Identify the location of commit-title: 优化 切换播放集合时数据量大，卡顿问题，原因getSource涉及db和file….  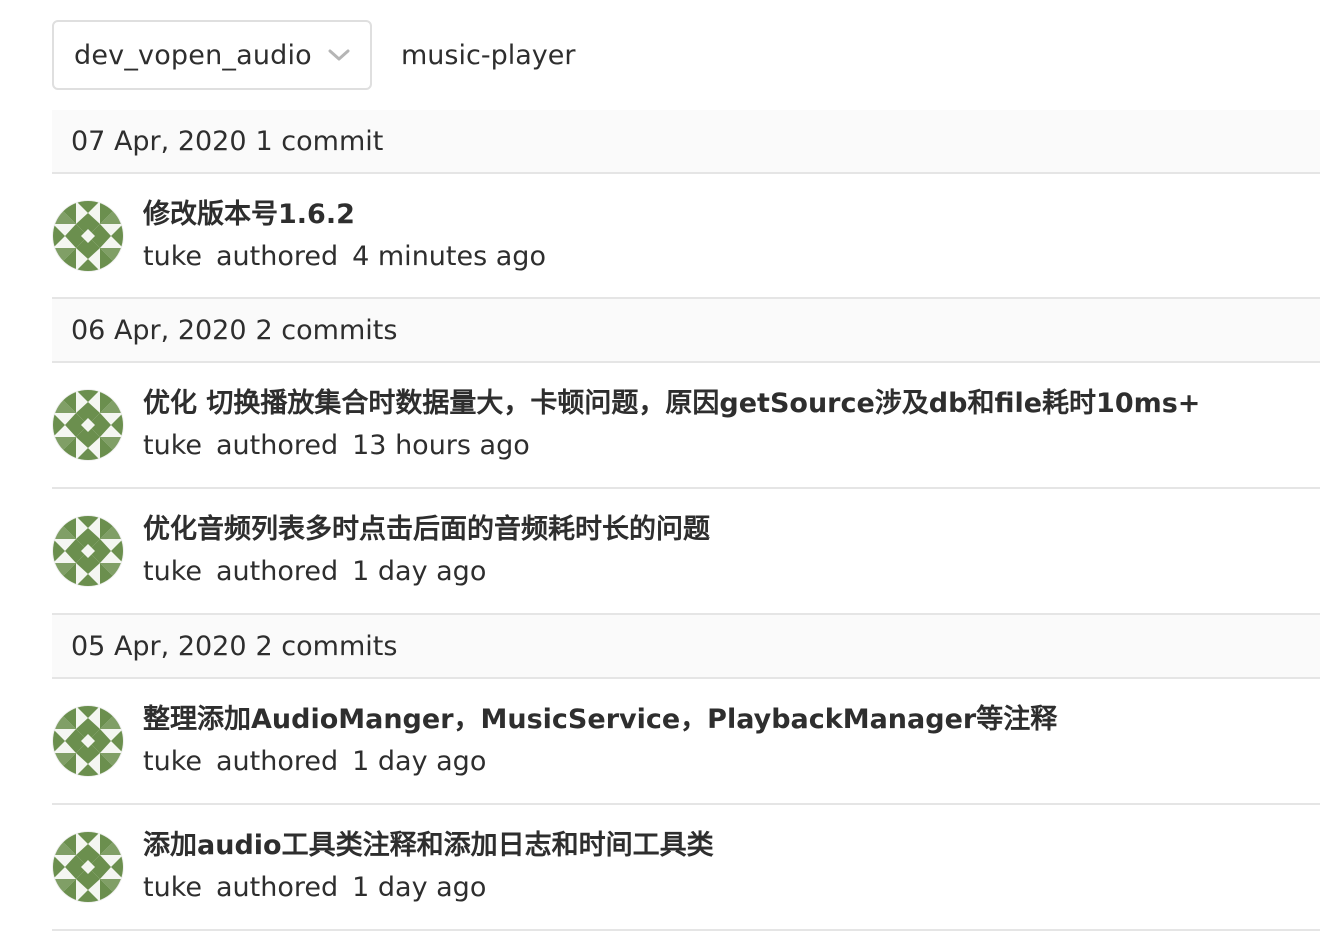
(671, 404).